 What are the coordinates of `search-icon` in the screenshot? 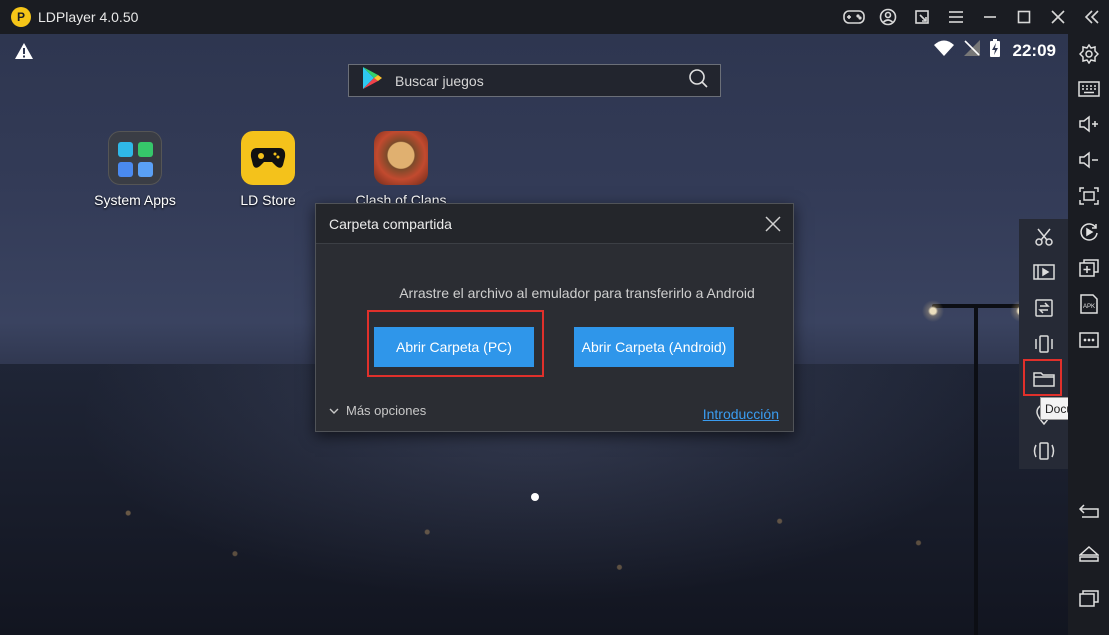 It's located at (698, 80).